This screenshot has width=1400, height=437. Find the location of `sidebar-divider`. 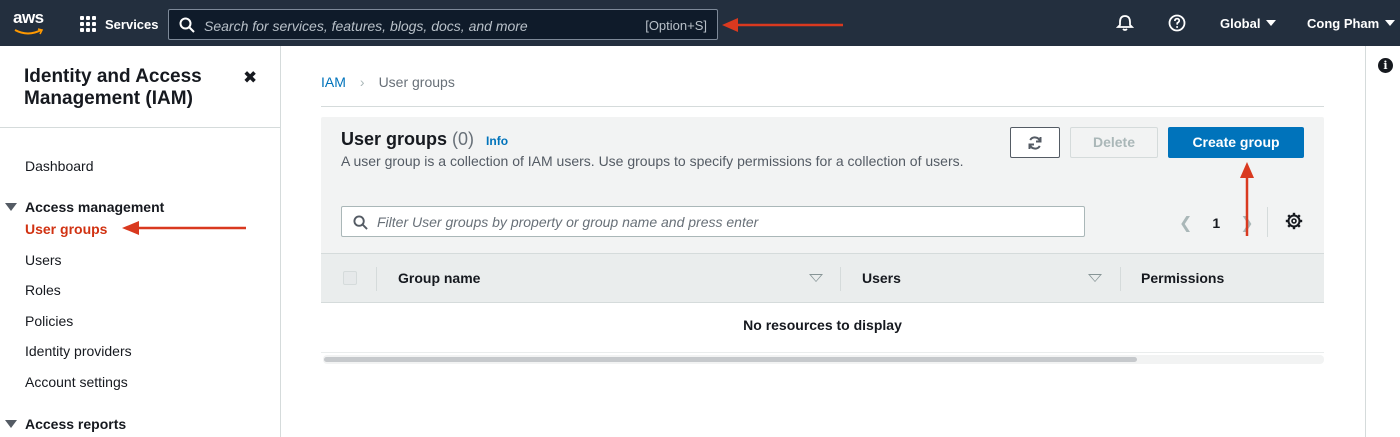

sidebar-divider is located at coordinates (140, 127).